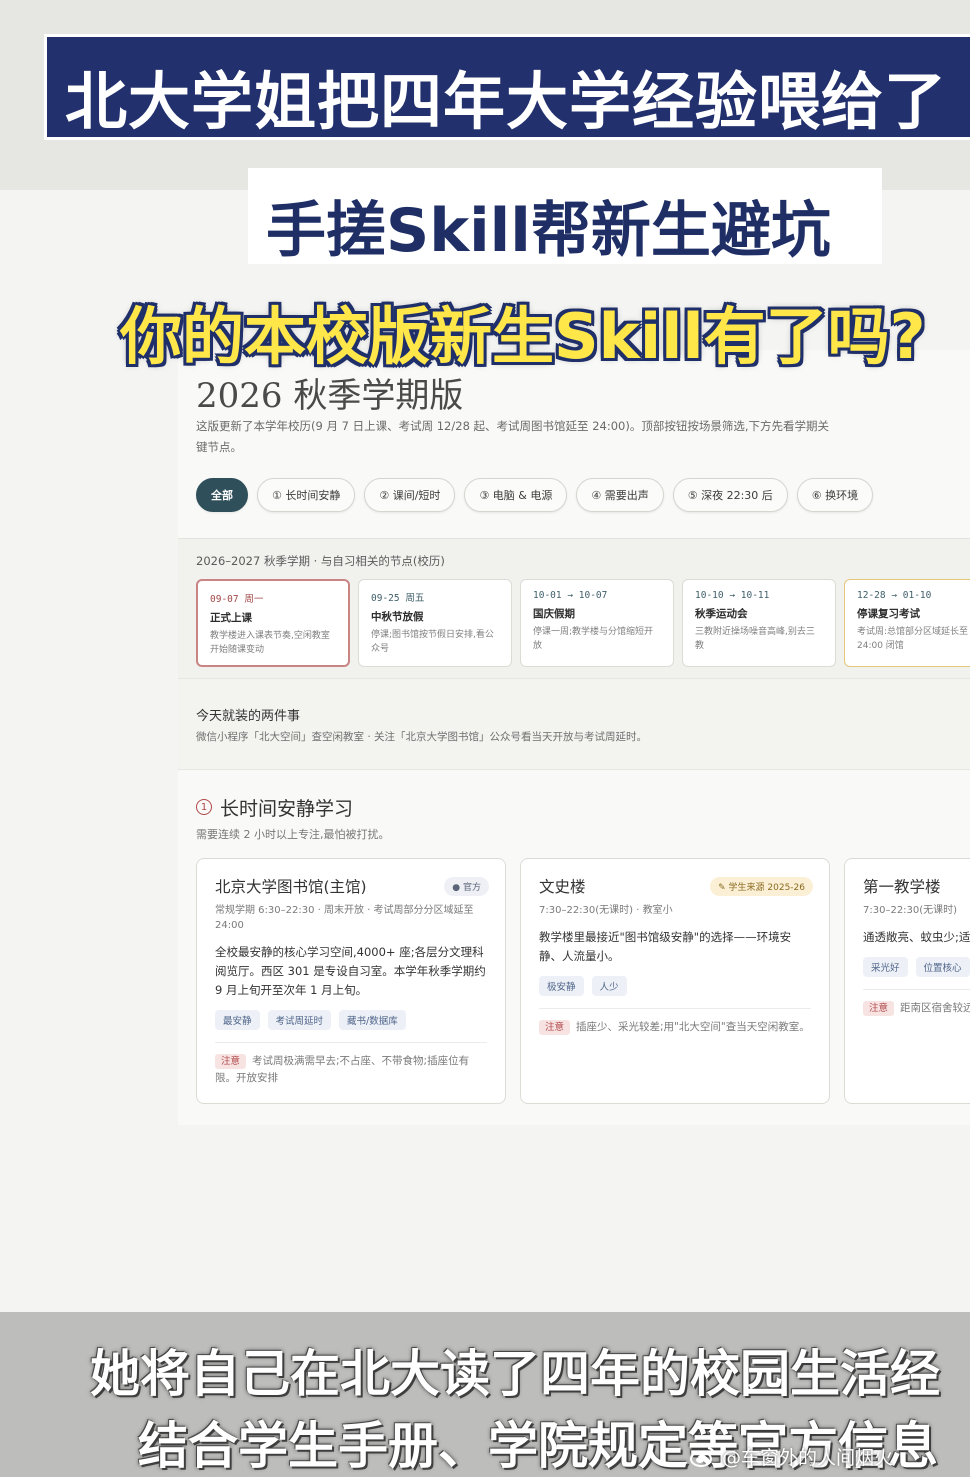 The image size is (970, 1477). I want to click on tag-list: 采光好 位置核心, so click(916, 967).